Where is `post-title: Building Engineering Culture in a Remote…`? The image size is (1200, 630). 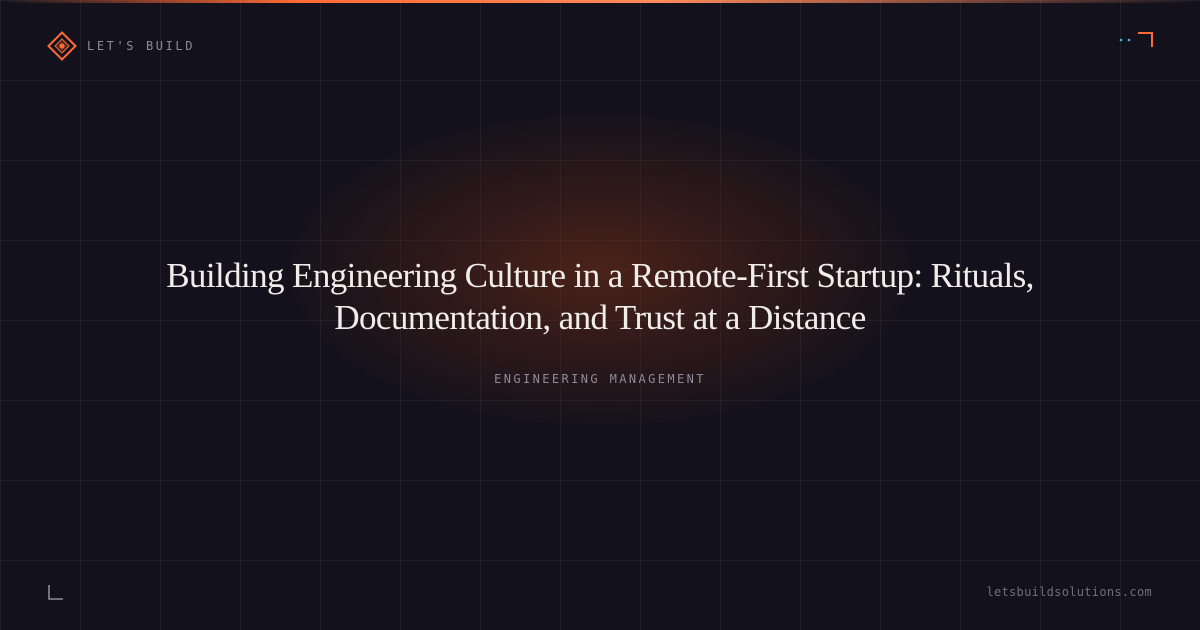 post-title: Building Engineering Culture in a Remote… is located at coordinates (600, 296).